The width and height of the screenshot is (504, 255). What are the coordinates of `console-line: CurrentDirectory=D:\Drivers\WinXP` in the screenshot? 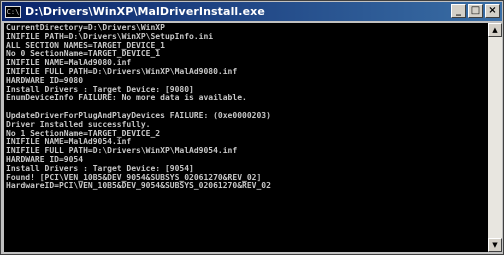 It's located at (85, 28).